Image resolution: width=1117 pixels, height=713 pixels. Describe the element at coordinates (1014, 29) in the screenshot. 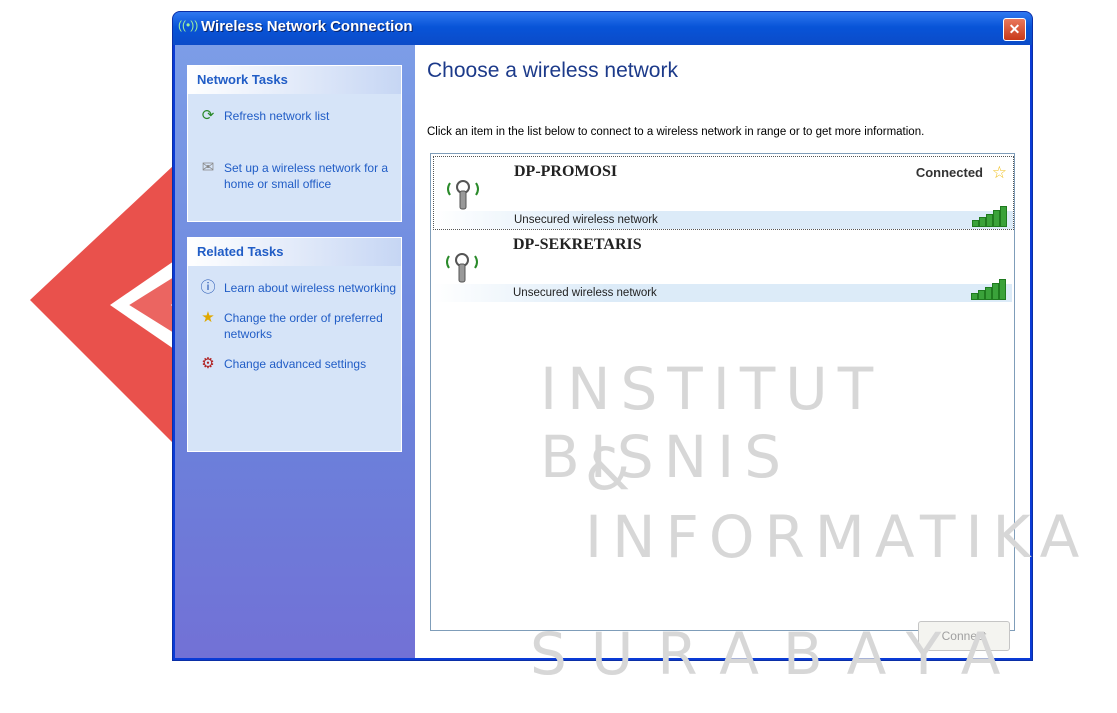

I see `close-button: ✕` at that location.